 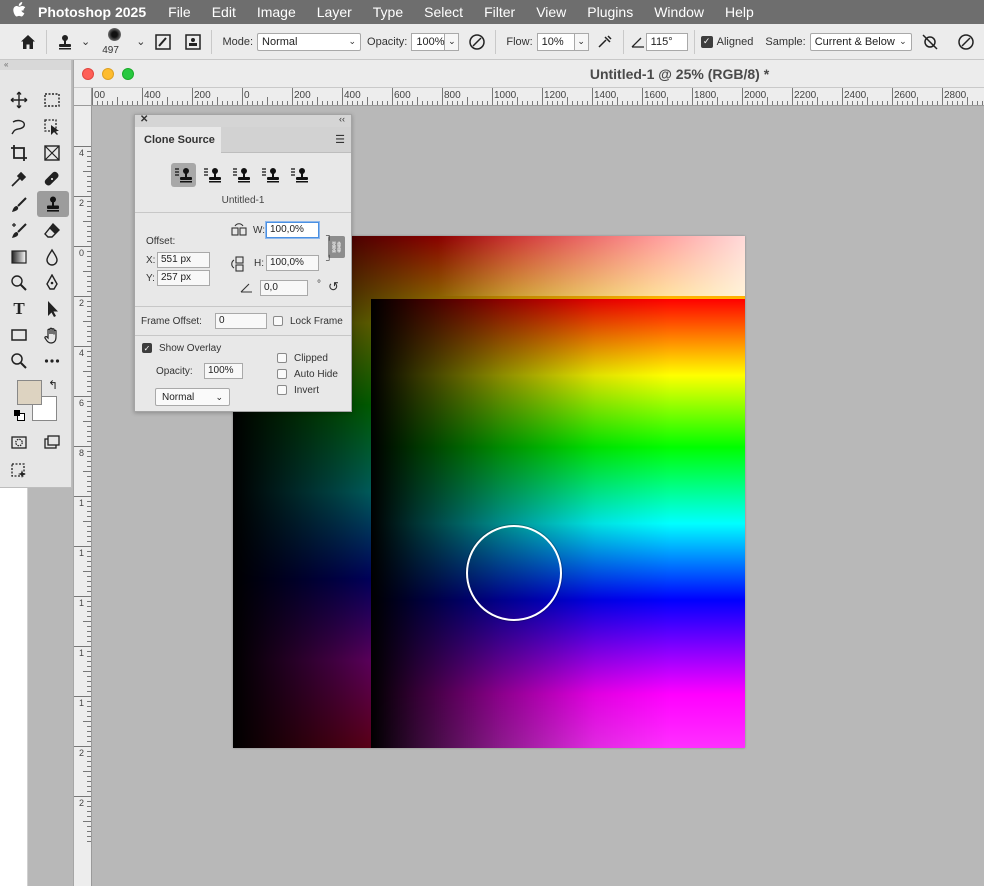 What do you see at coordinates (19, 153) in the screenshot?
I see `crop-tool-icon` at bounding box center [19, 153].